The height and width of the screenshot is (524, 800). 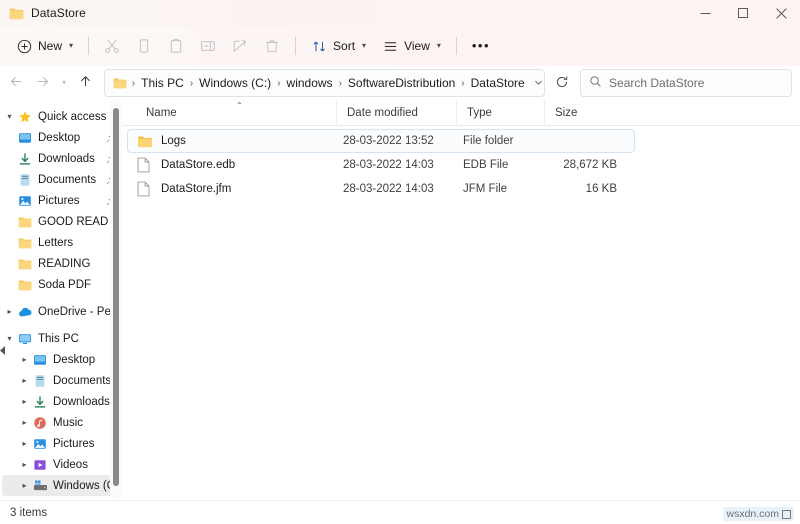 What do you see at coordinates (198, 165) in the screenshot?
I see `file-name: DataStore.edb` at bounding box center [198, 165].